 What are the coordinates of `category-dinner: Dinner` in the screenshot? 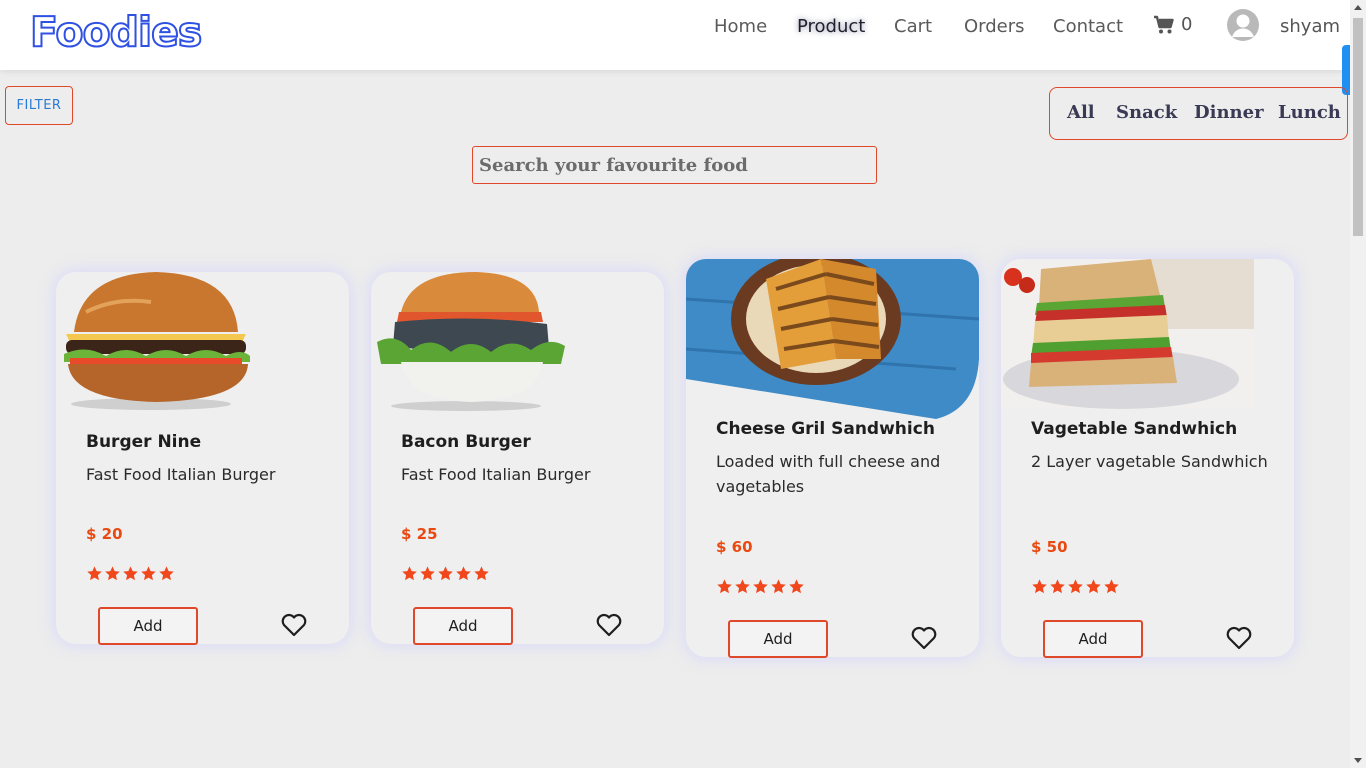 It's located at (1229, 112).